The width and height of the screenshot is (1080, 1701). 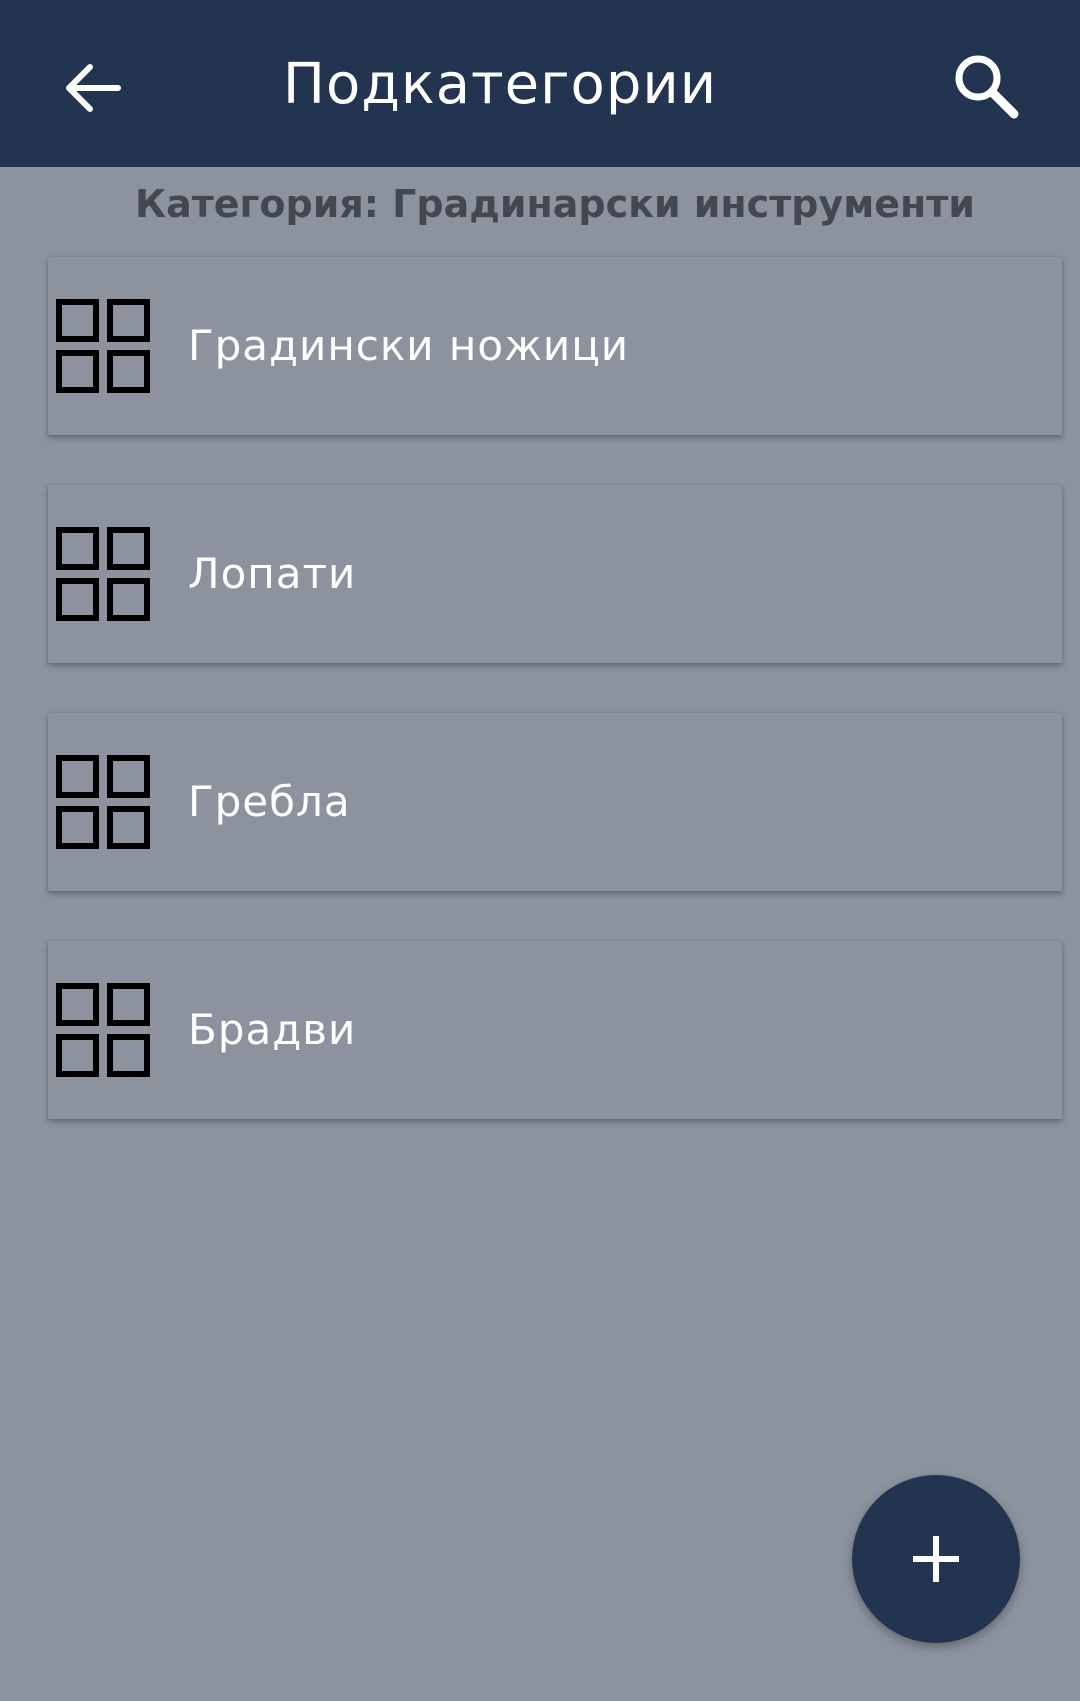 I want to click on search-button, so click(x=986, y=86).